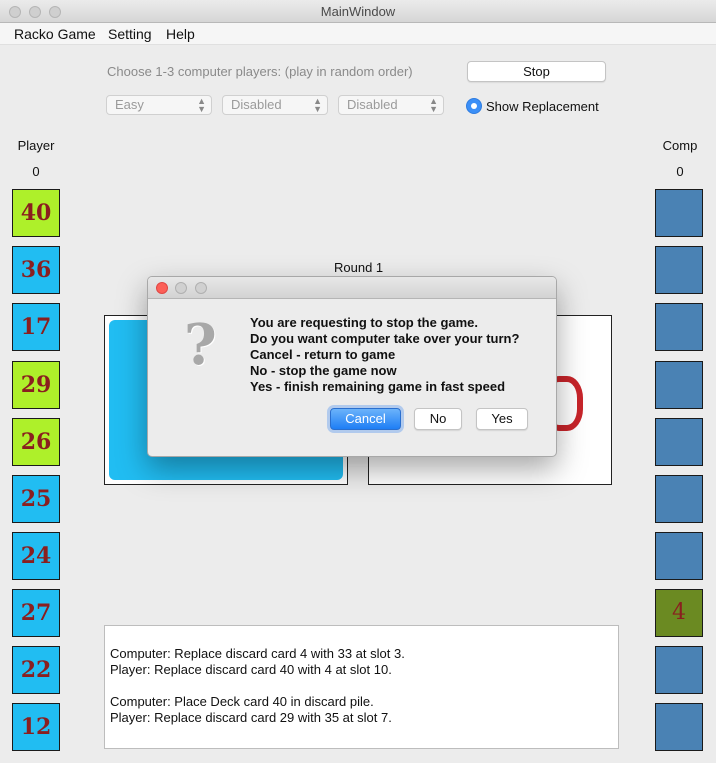  What do you see at coordinates (352, 288) in the screenshot?
I see `dialog-titlebar` at bounding box center [352, 288].